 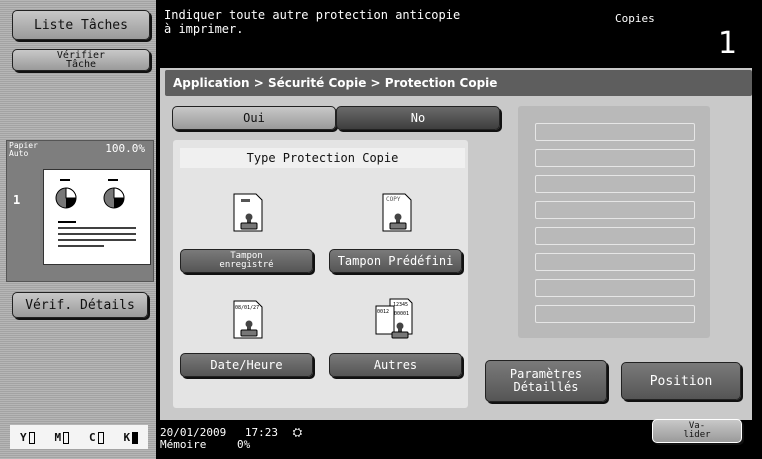 I want to click on numbers-a-text: 12345, so click(x=400, y=305).